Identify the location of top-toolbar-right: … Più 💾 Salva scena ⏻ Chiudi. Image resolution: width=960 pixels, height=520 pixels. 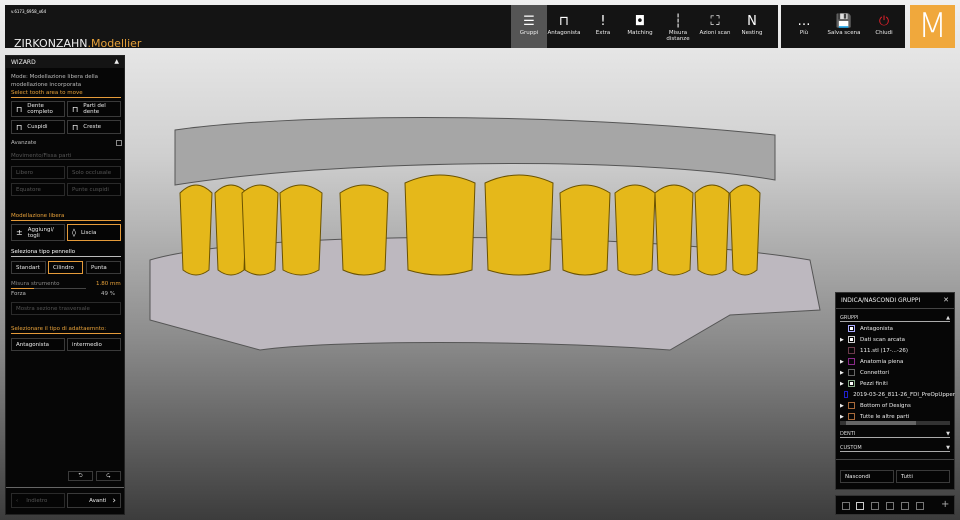
(843, 26).